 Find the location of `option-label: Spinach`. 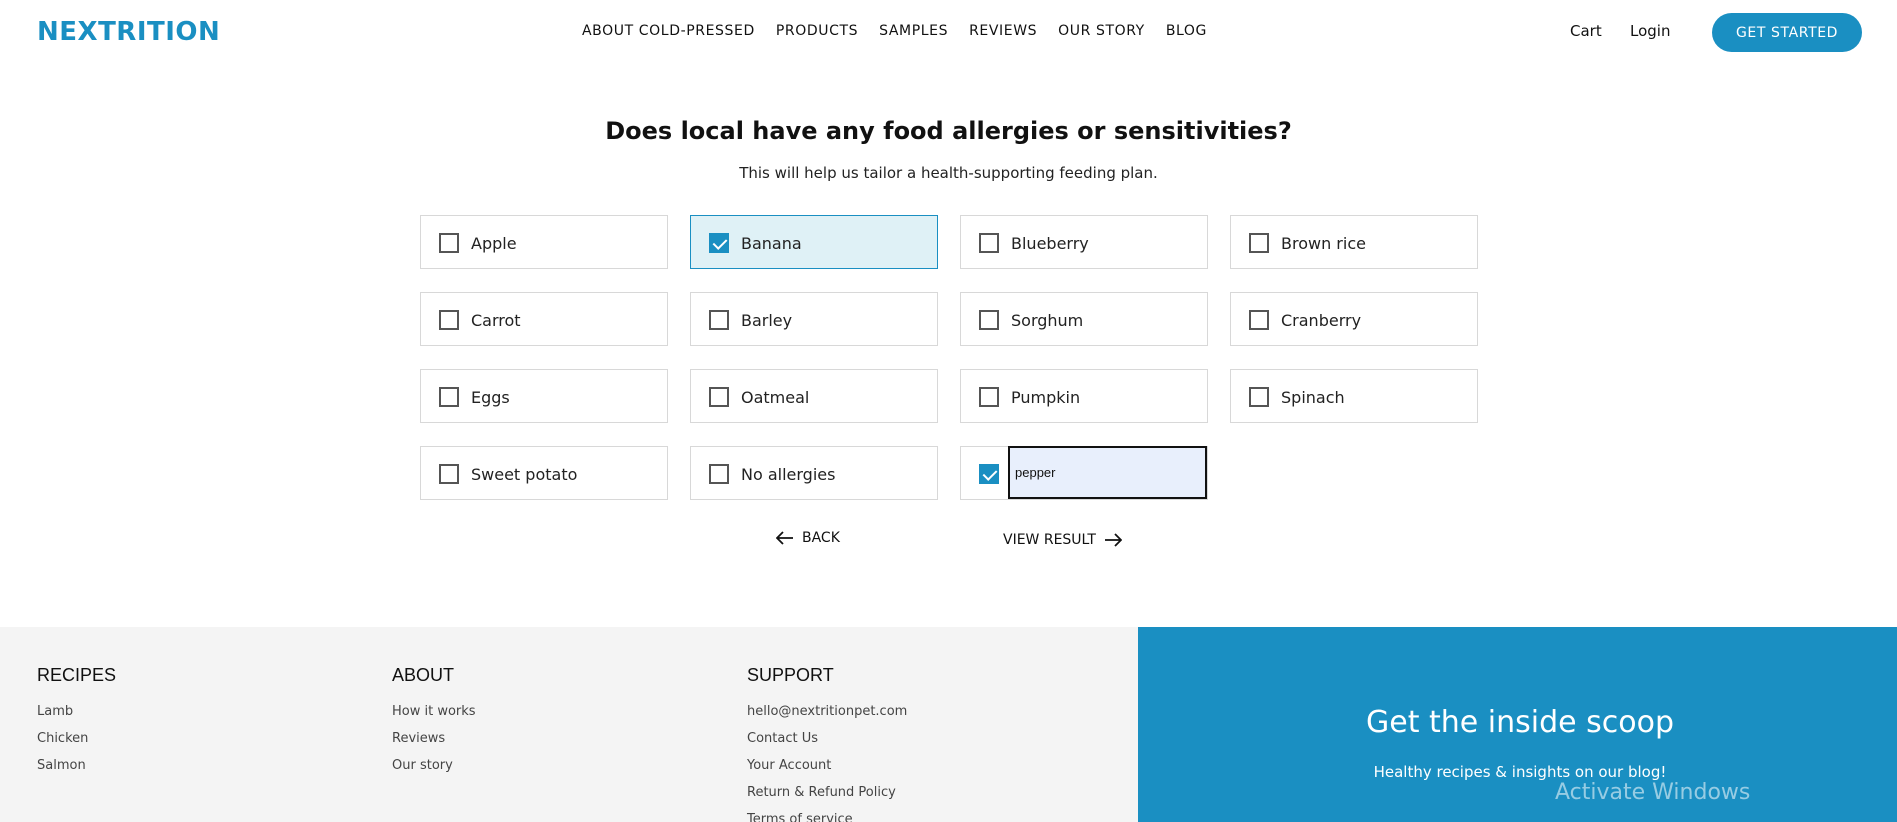

option-label: Spinach is located at coordinates (1313, 397).